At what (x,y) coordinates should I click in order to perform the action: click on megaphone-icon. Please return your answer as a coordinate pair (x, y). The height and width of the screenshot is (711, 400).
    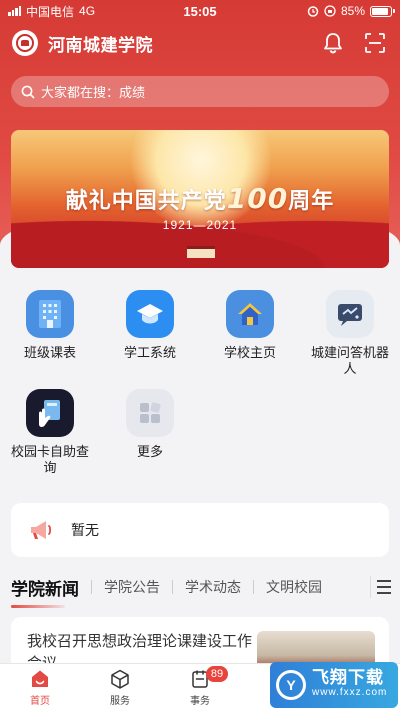
    Looking at the image, I should click on (41, 530).